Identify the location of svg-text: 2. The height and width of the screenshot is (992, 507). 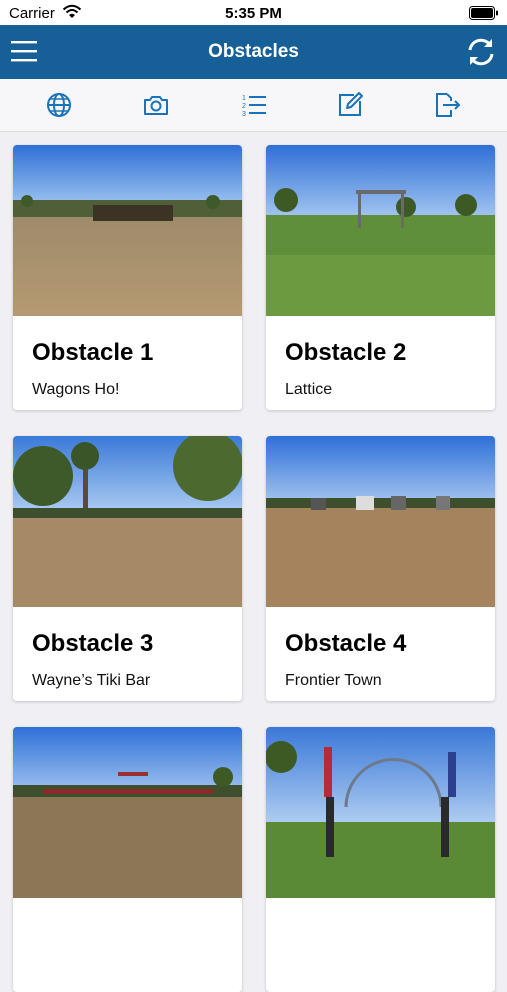
(244, 106).